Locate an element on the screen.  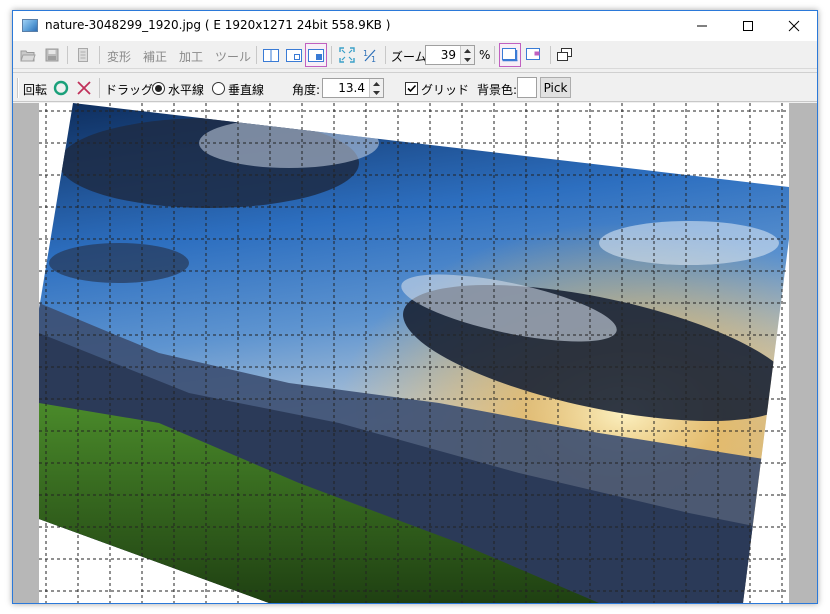
background-color-swatch is located at coordinates (527, 87).